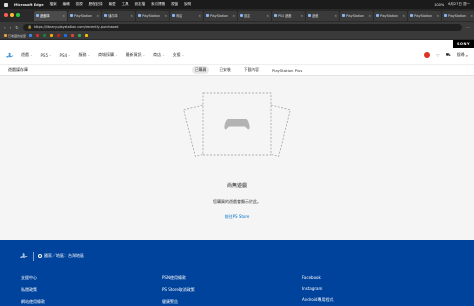 The height and width of the screenshot is (306, 474). I want to click on heart-icon: ♡, so click(438, 55).